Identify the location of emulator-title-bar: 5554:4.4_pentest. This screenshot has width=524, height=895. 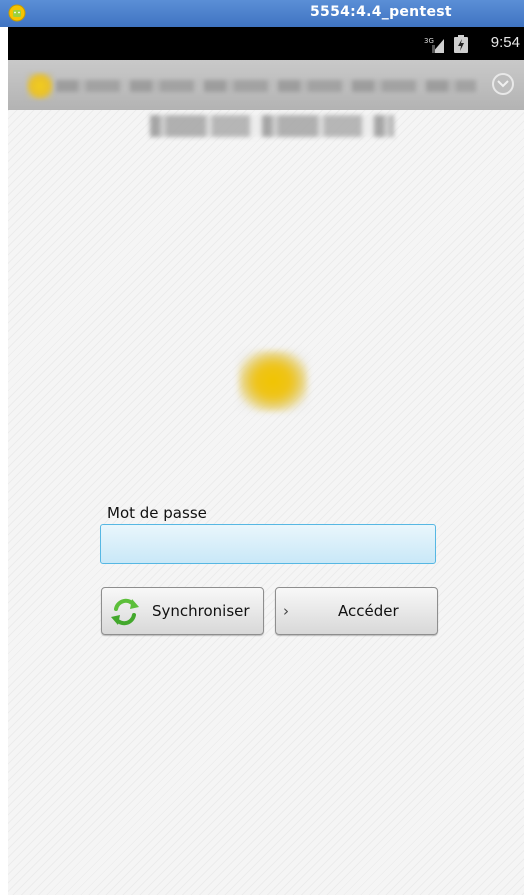
(262, 13).